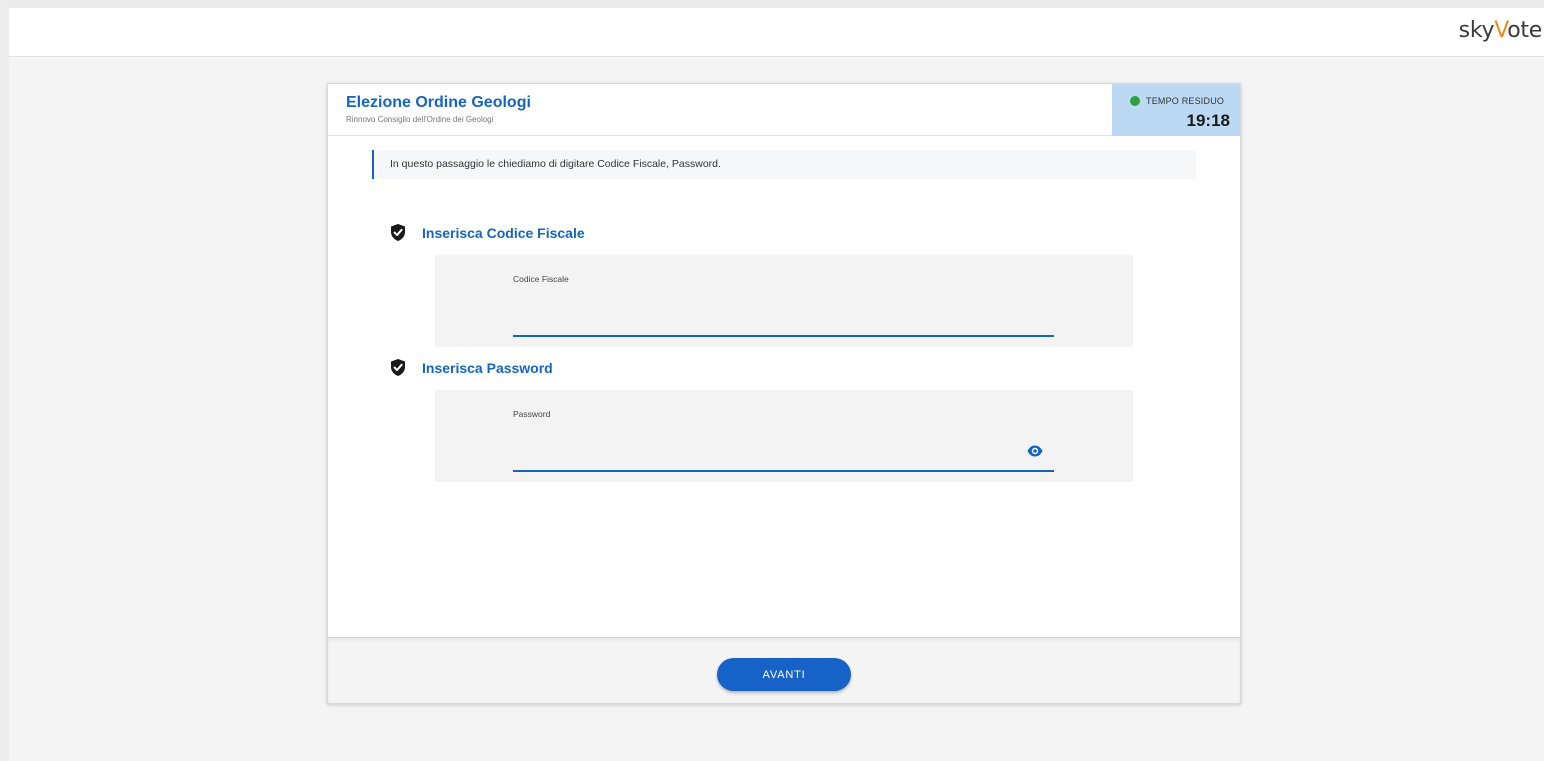 This screenshot has height=761, width=1544. Describe the element at coordinates (772, 4) in the screenshot. I see `browser-frame-top` at that location.